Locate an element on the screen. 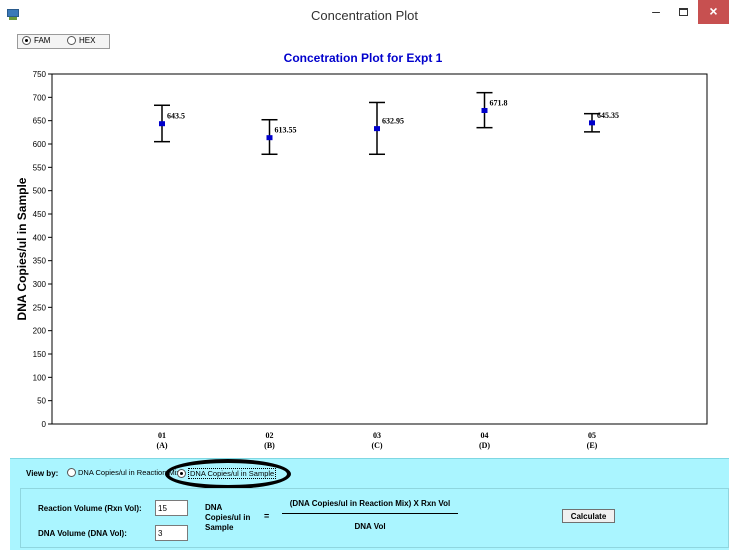 The image size is (729, 550). channel-label-hex: HEX is located at coordinates (87, 40).